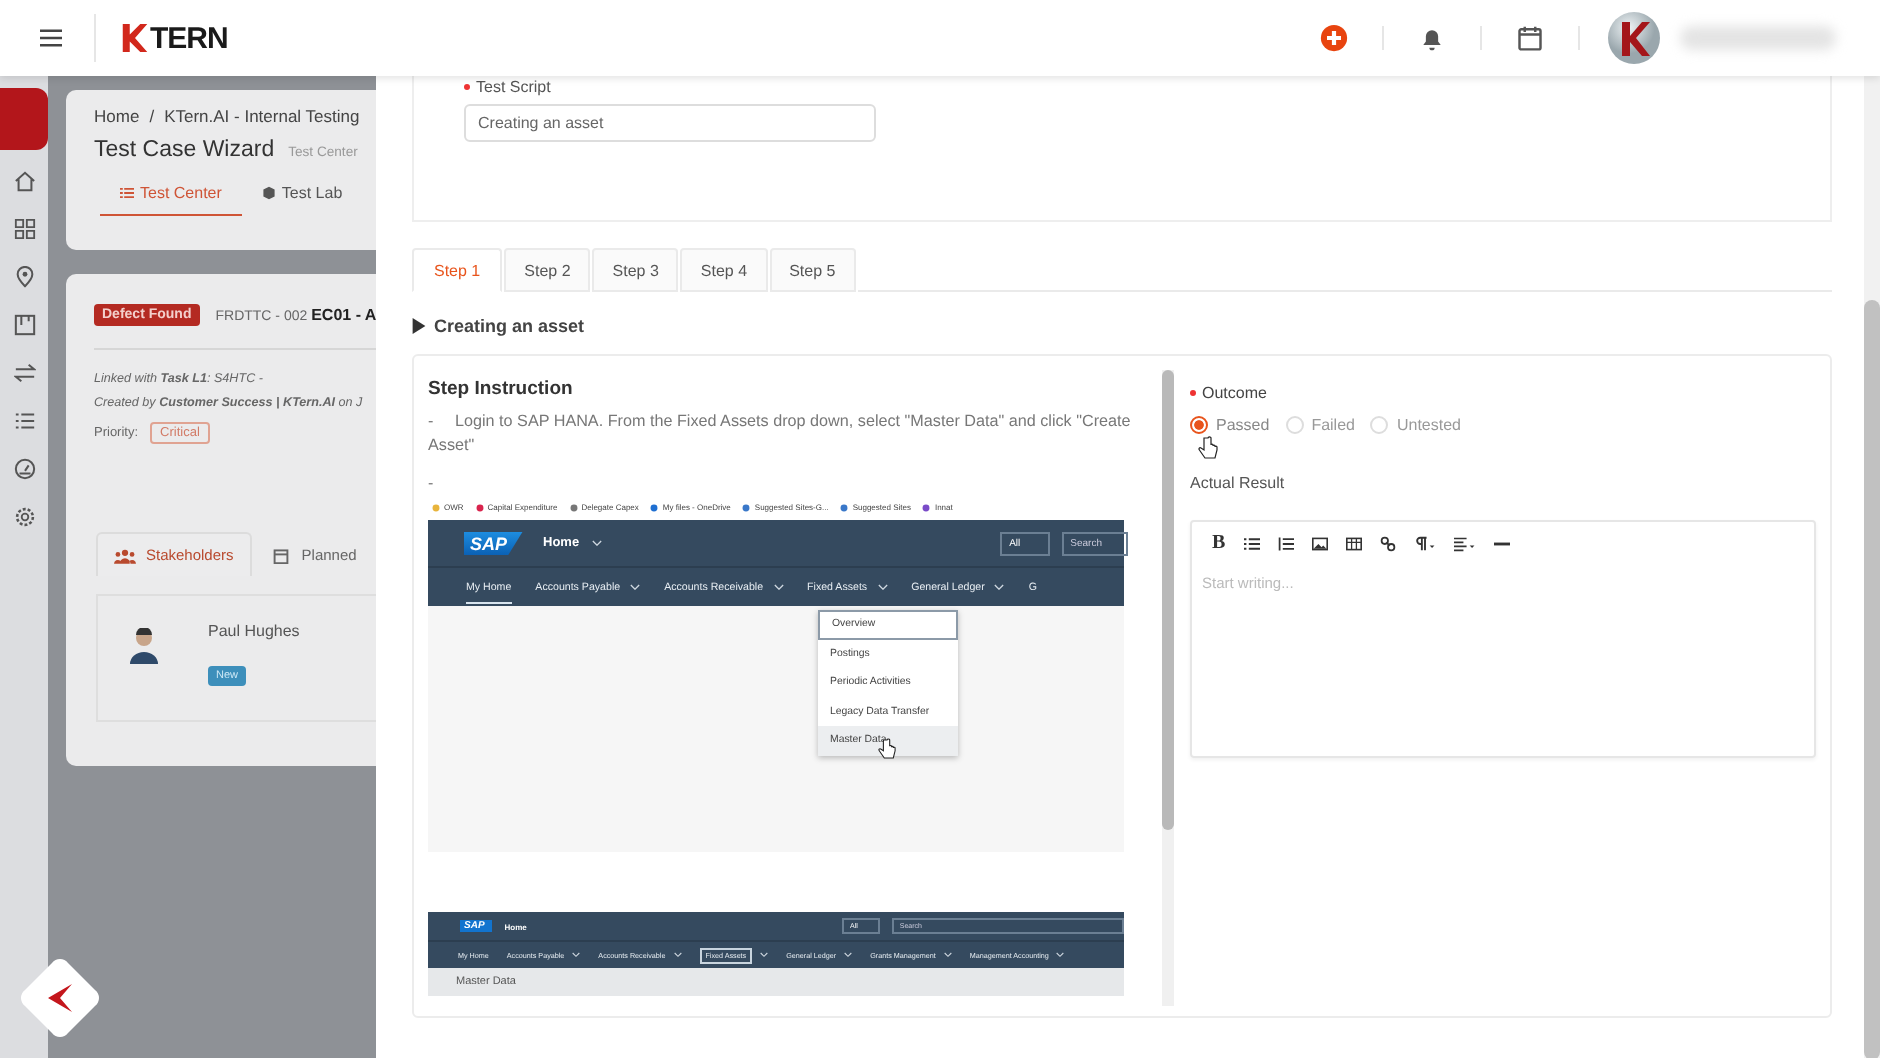  I want to click on logo-icon, so click(135, 38).